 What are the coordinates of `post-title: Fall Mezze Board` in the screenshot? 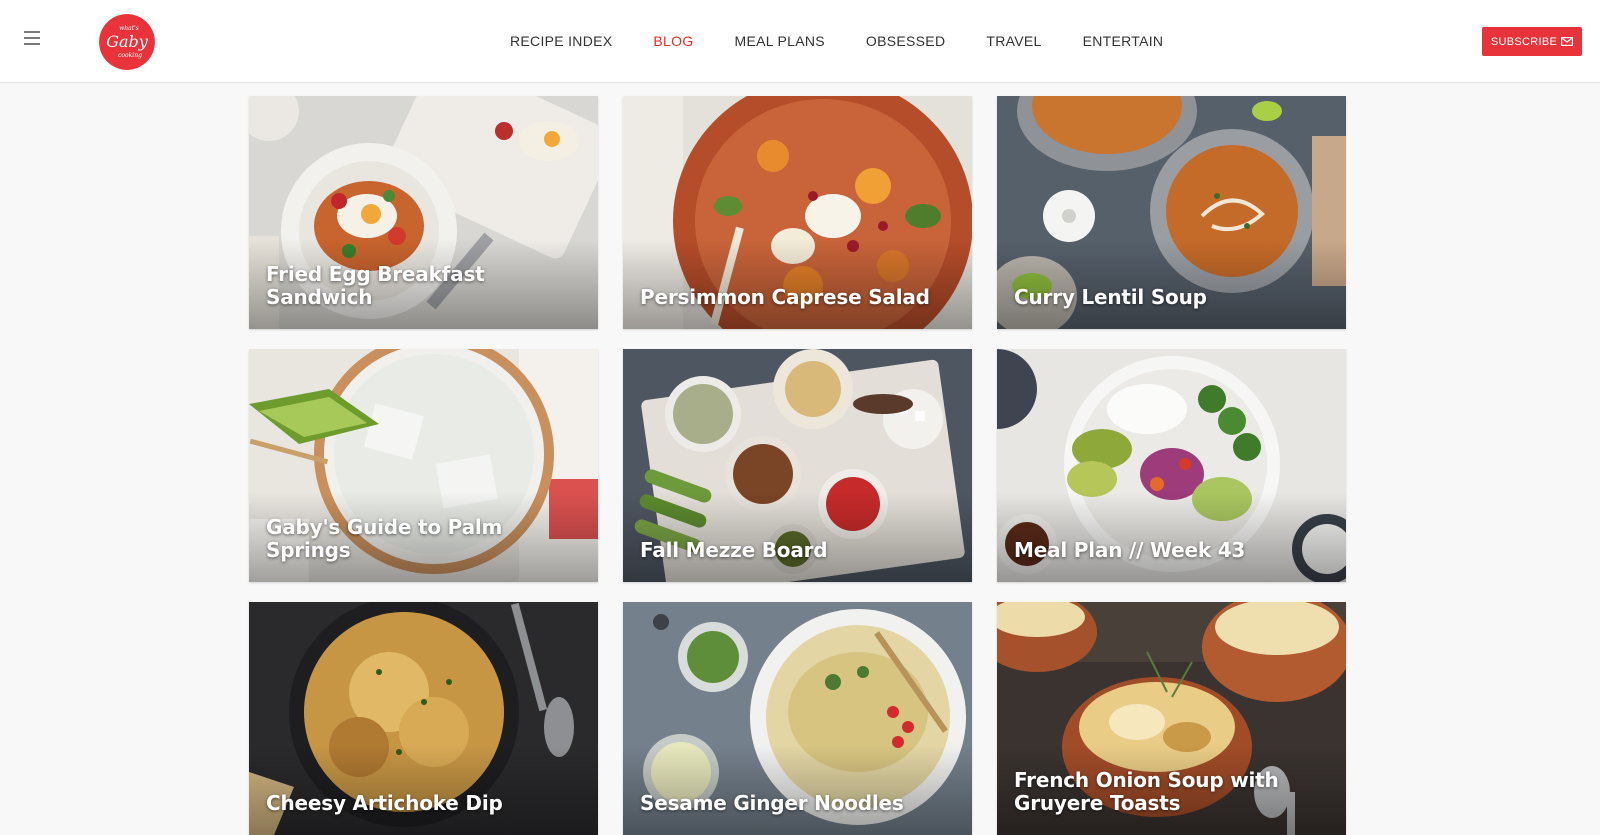 It's located at (734, 550).